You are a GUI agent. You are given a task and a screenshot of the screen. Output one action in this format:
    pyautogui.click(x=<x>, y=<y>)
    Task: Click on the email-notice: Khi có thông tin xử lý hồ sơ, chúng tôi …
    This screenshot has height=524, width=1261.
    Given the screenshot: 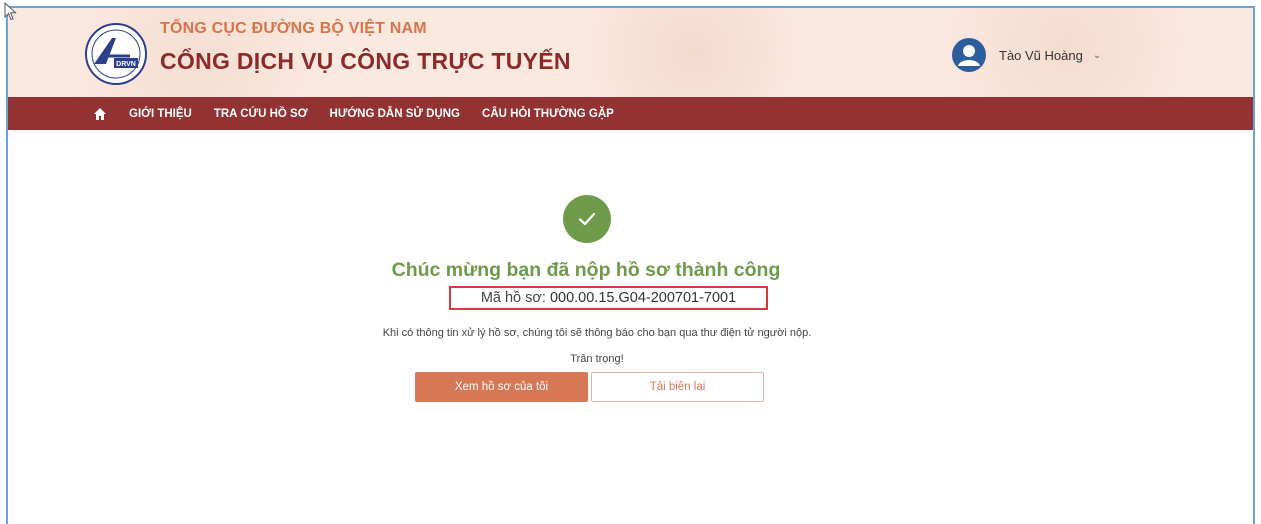 What is the action you would take?
    pyautogui.click(x=597, y=333)
    